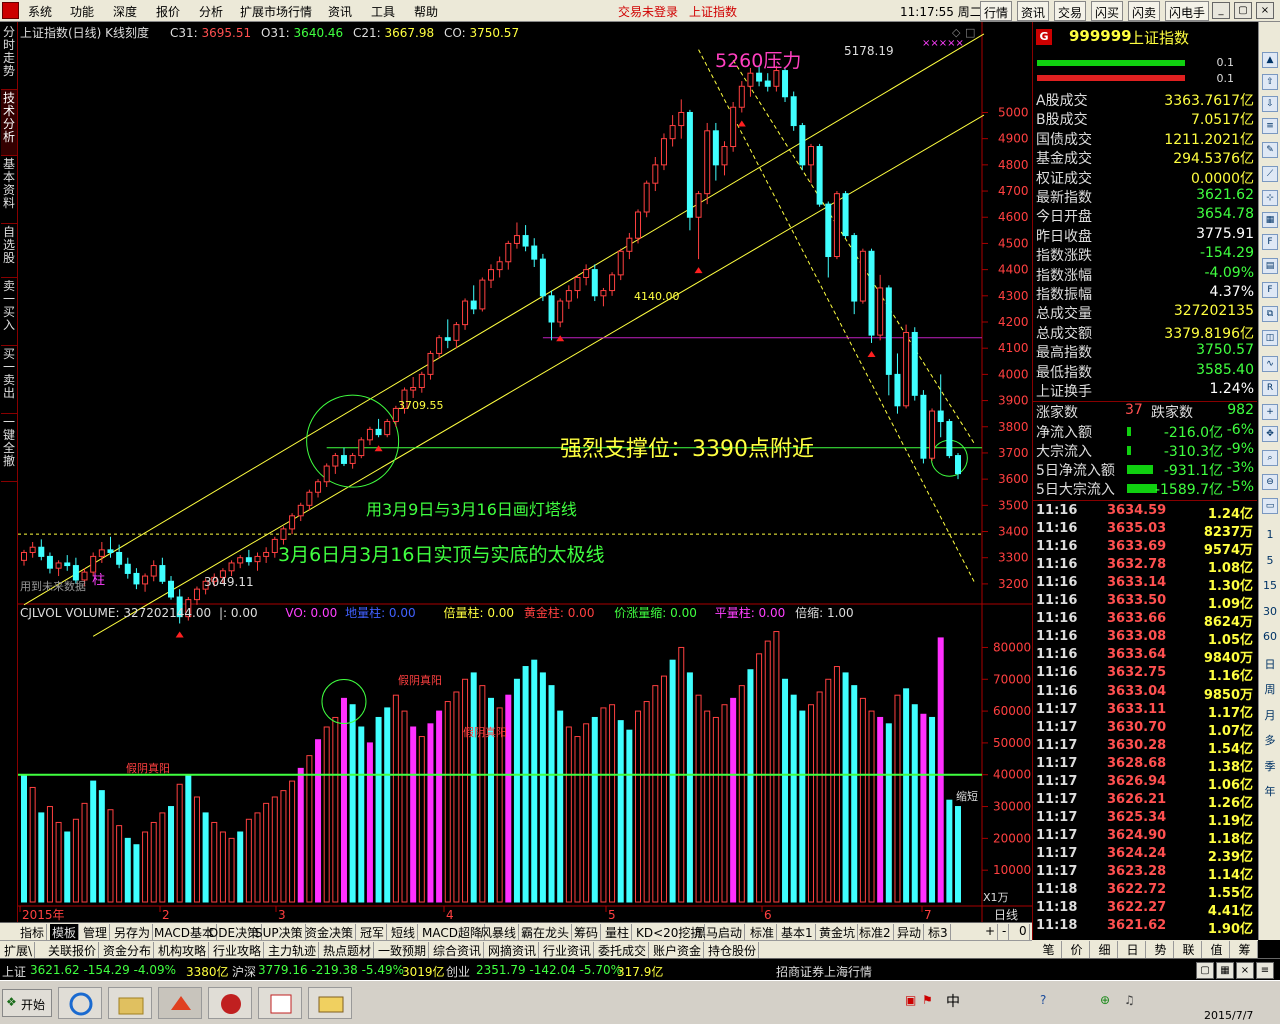 This screenshot has height=1024, width=1280. What do you see at coordinates (65, 932) in the screenshot?
I see `indicator-tab: 模板` at bounding box center [65, 932].